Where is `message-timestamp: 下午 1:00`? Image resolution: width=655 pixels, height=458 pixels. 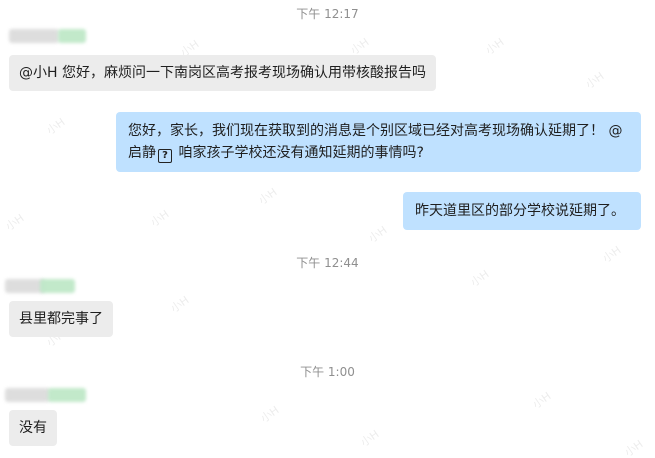
message-timestamp: 下午 1:00 is located at coordinates (327, 372).